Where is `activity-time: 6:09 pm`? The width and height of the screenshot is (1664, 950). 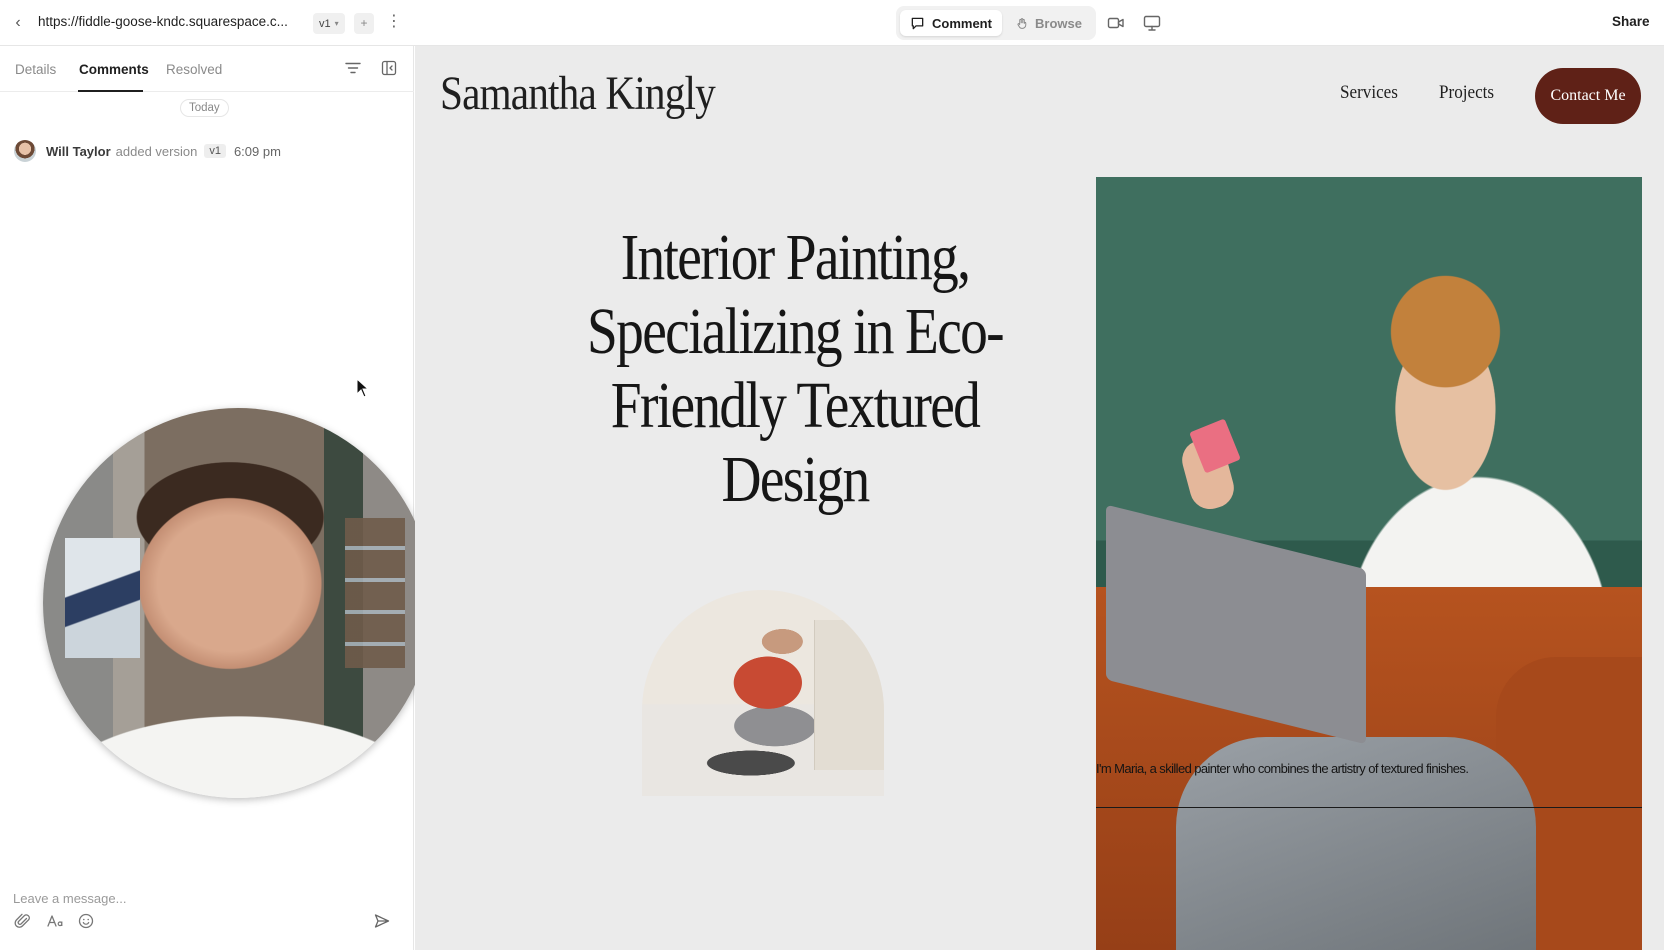 activity-time: 6:09 pm is located at coordinates (257, 151).